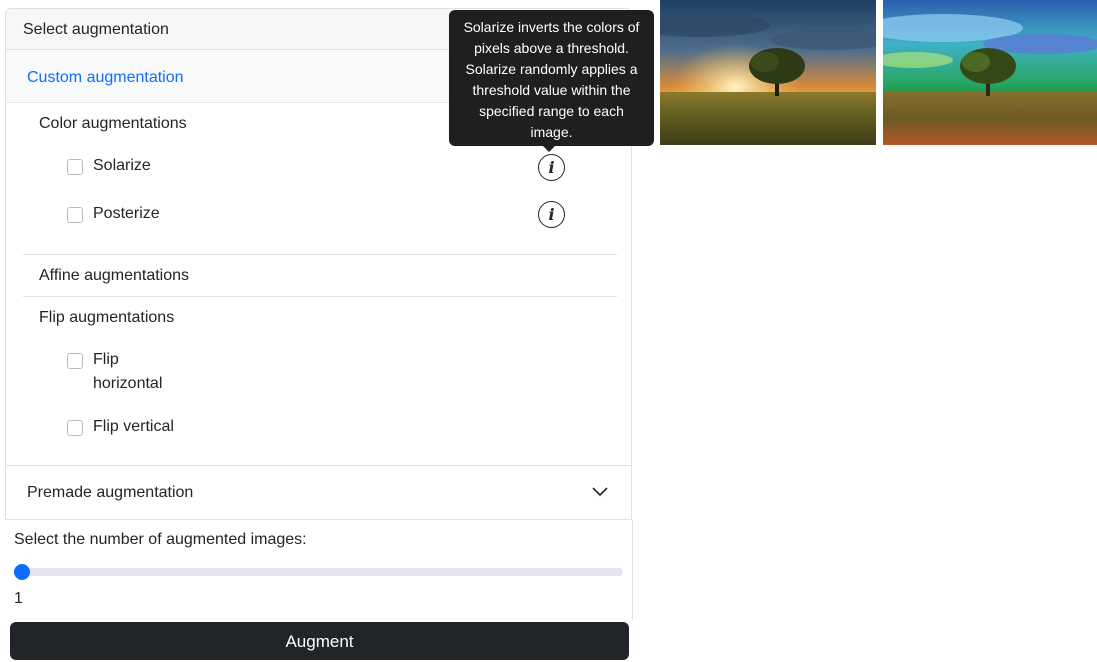  What do you see at coordinates (122, 165) in the screenshot?
I see `solarize-label: Solarize` at bounding box center [122, 165].